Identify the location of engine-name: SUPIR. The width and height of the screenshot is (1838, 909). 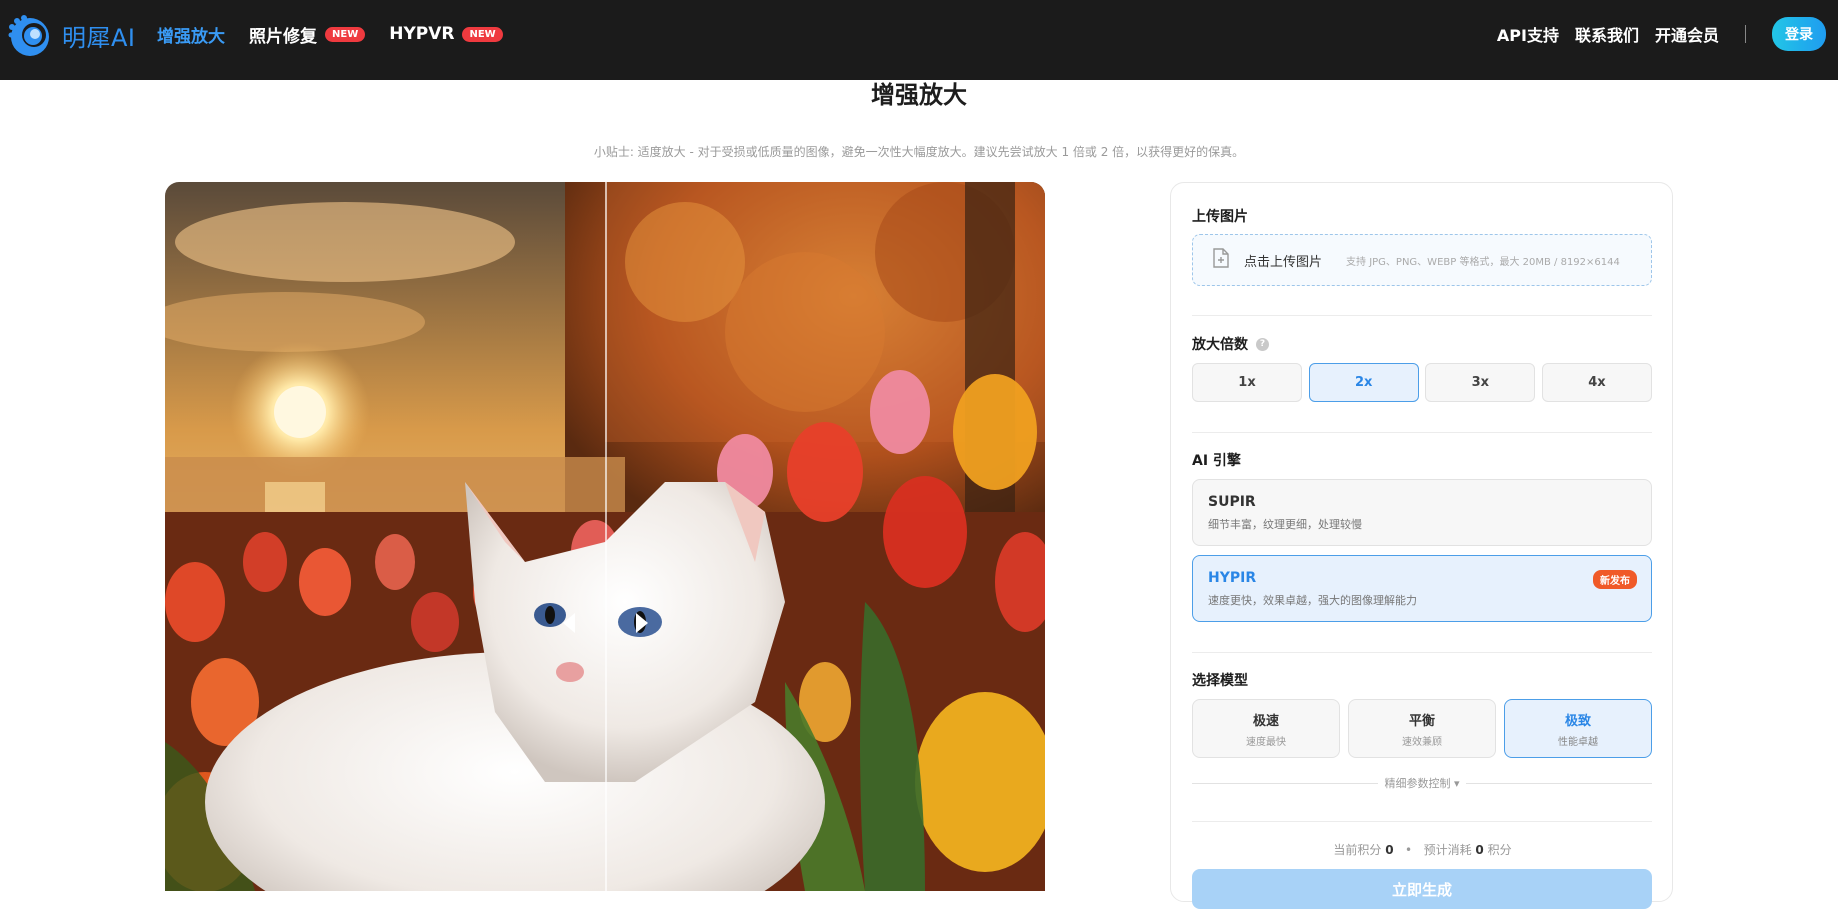
(1232, 502).